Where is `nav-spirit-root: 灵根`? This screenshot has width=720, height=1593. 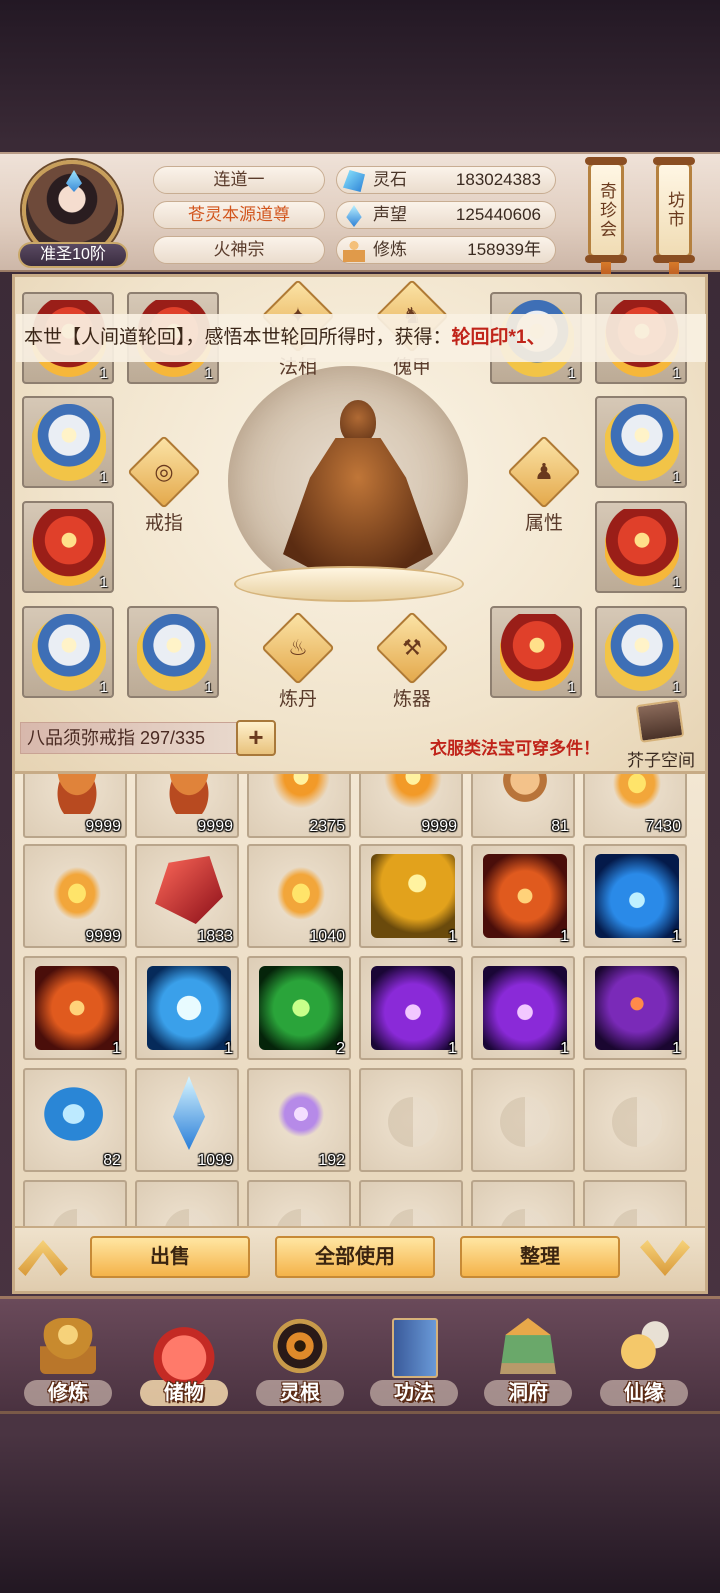
nav-spirit-root: 灵根 is located at coordinates (300, 1364).